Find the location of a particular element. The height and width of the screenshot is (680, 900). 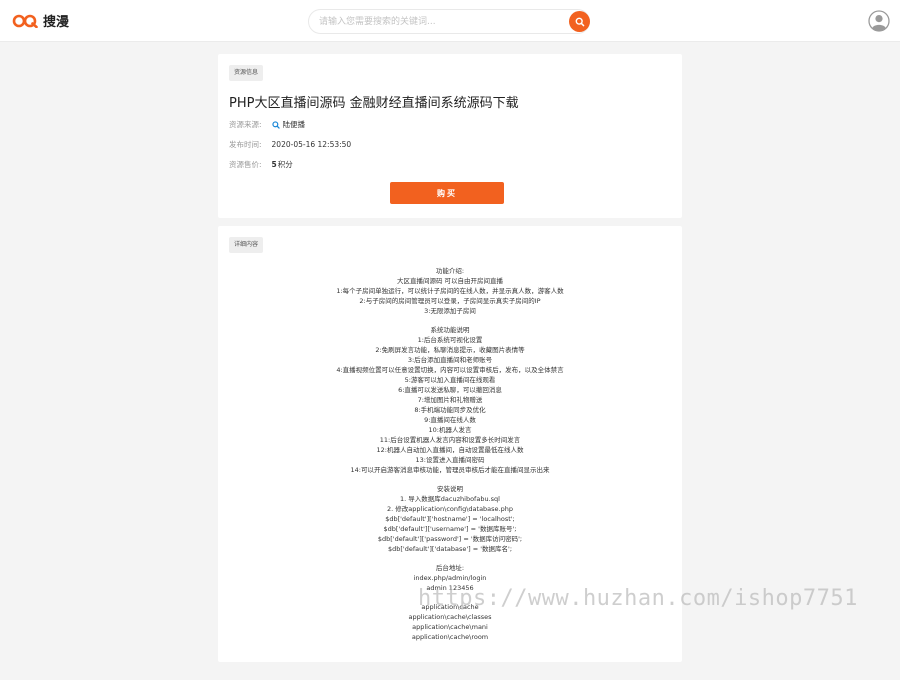

source-link: 陆便播 is located at coordinates (288, 124).